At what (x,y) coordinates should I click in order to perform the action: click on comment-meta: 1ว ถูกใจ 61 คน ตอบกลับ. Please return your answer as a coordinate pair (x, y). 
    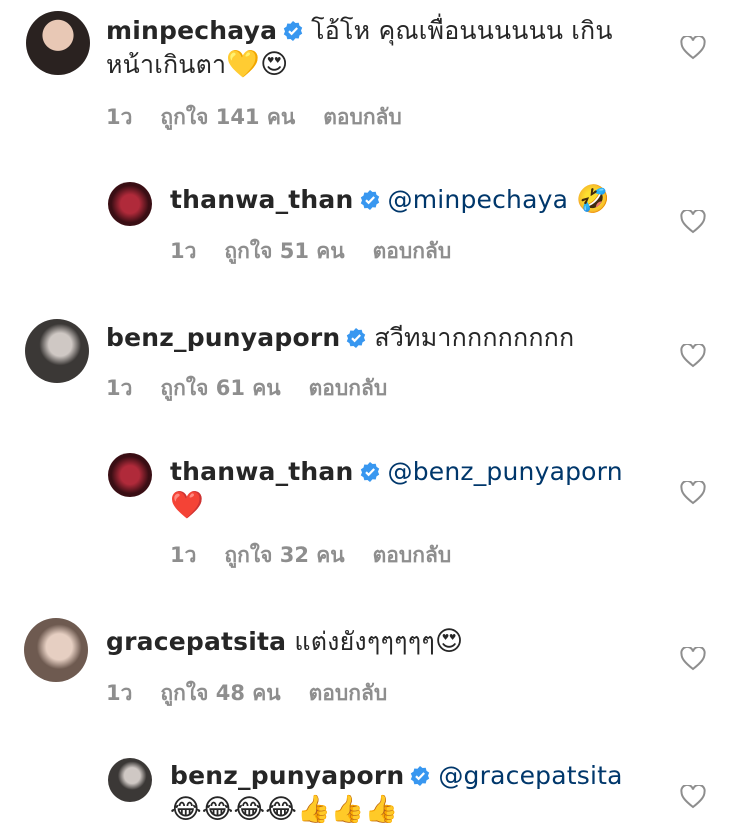
    Looking at the image, I should click on (260, 388).